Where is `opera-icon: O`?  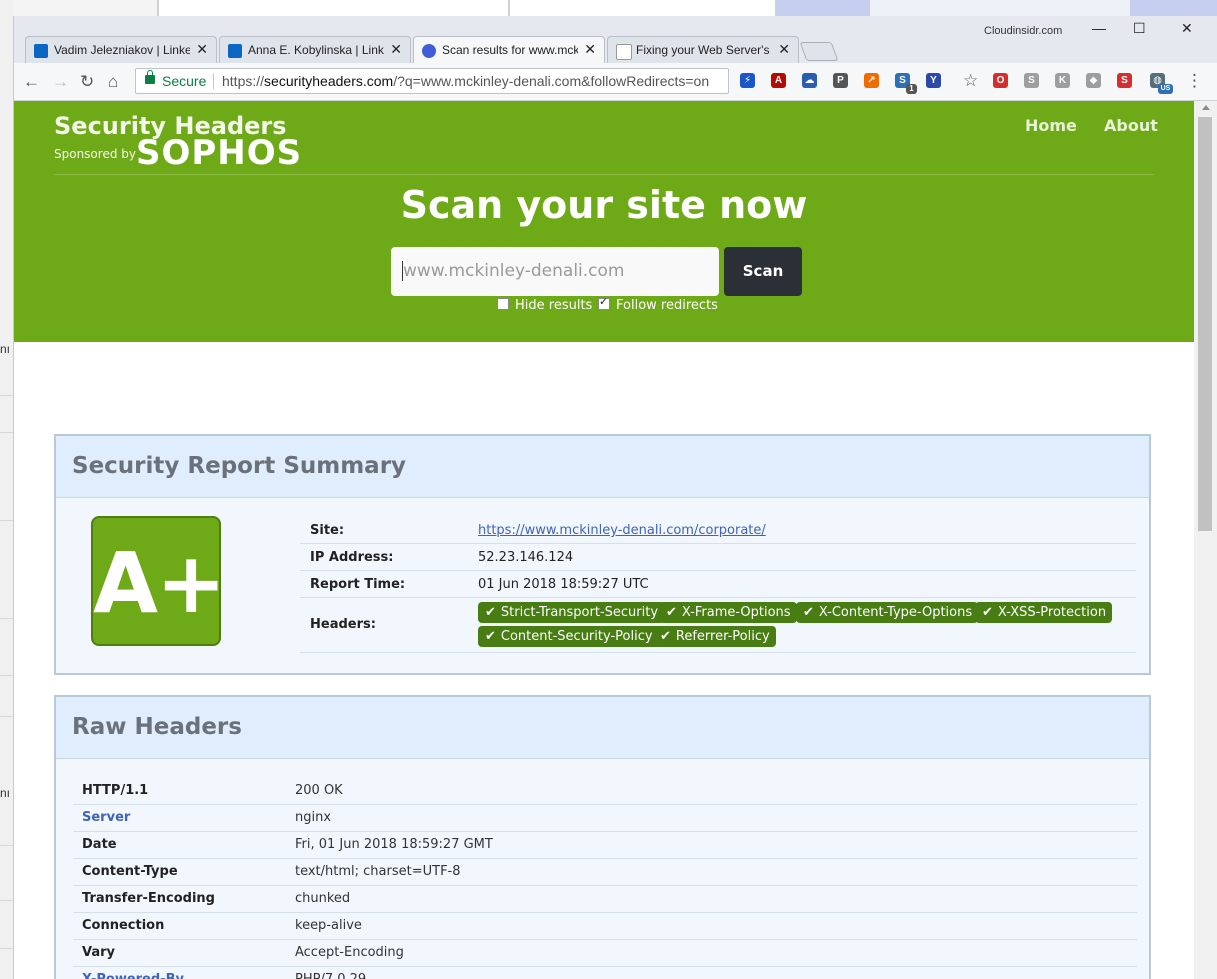 opera-icon: O is located at coordinates (1000, 80).